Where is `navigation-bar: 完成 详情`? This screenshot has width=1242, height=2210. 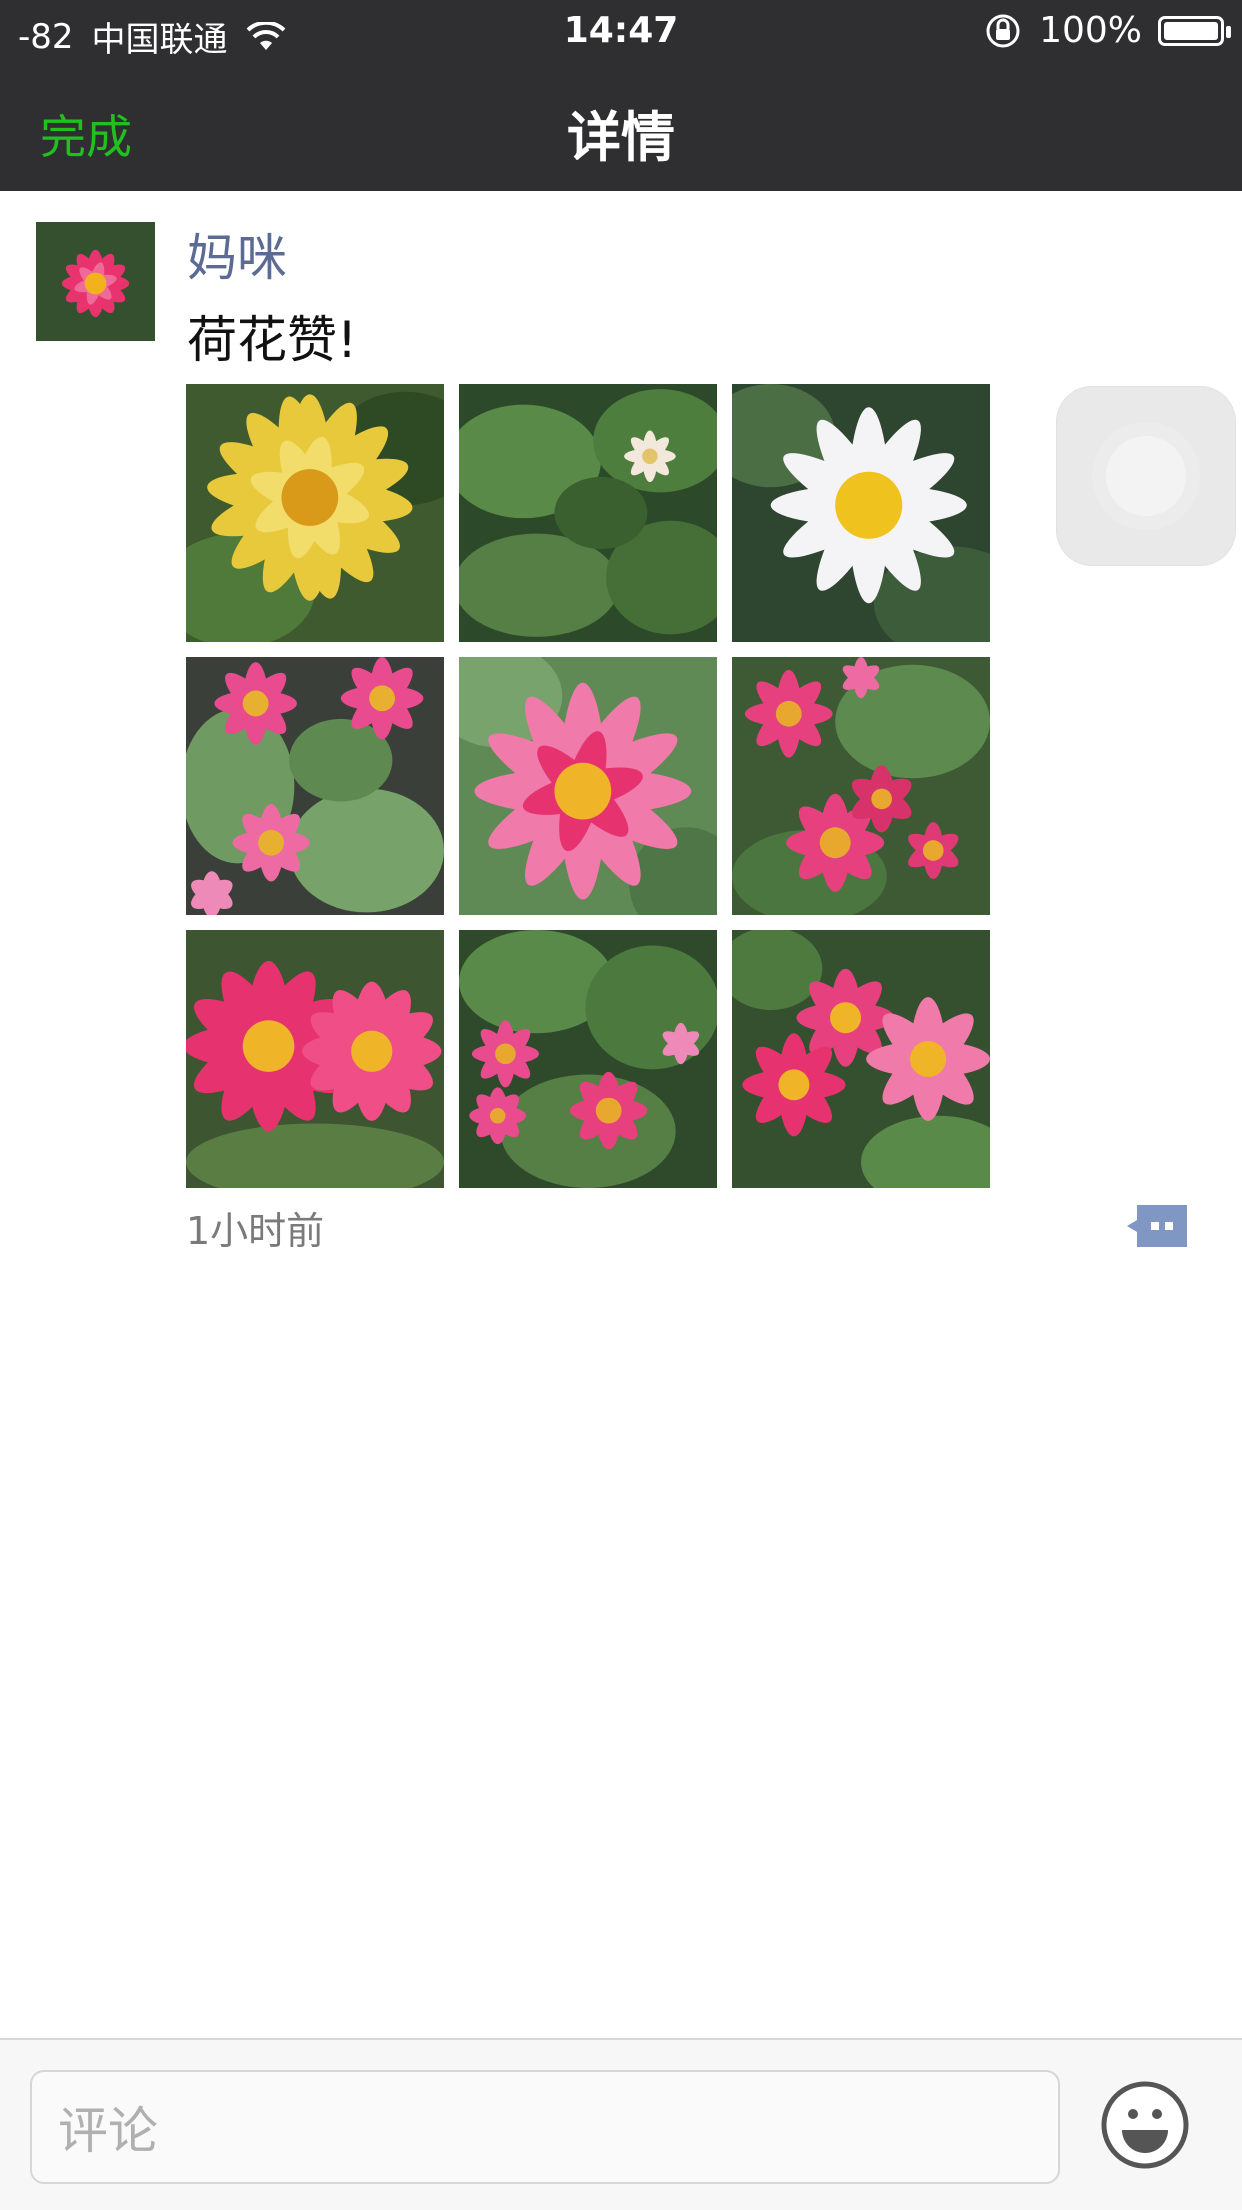 navigation-bar: 完成 详情 is located at coordinates (621, 127).